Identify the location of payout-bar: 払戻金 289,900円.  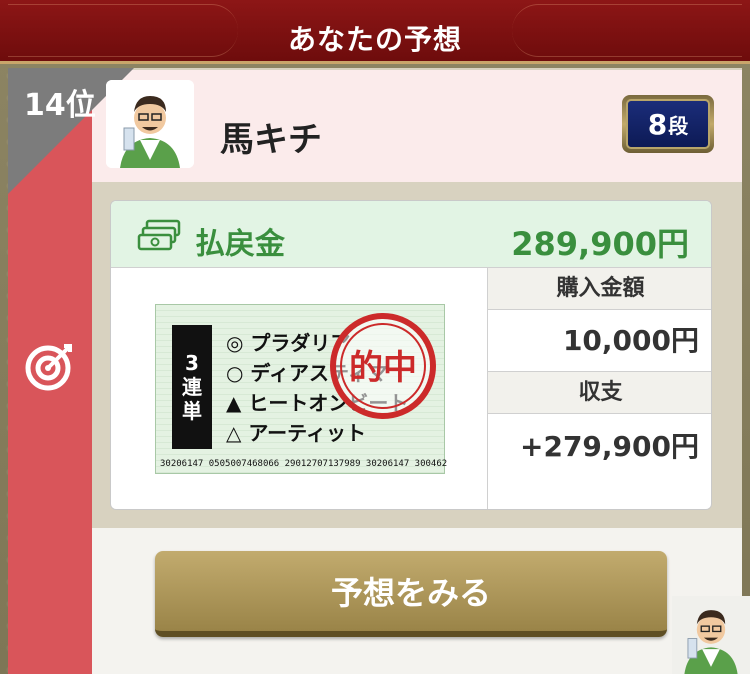
(411, 234).